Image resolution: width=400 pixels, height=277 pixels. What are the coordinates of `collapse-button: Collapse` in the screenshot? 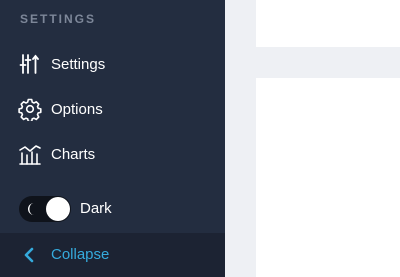 It's located at (112, 255).